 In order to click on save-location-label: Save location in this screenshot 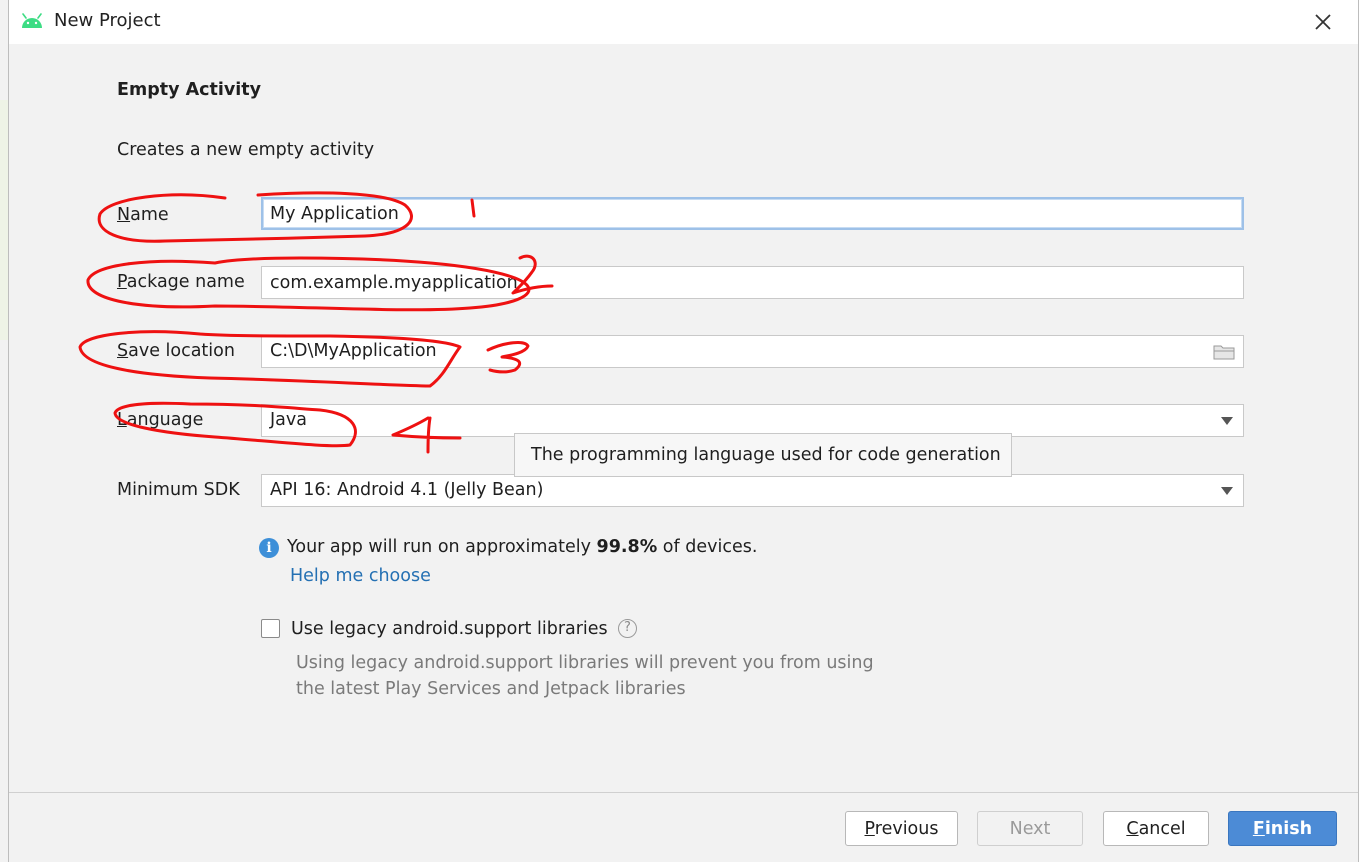, I will do `click(176, 351)`.